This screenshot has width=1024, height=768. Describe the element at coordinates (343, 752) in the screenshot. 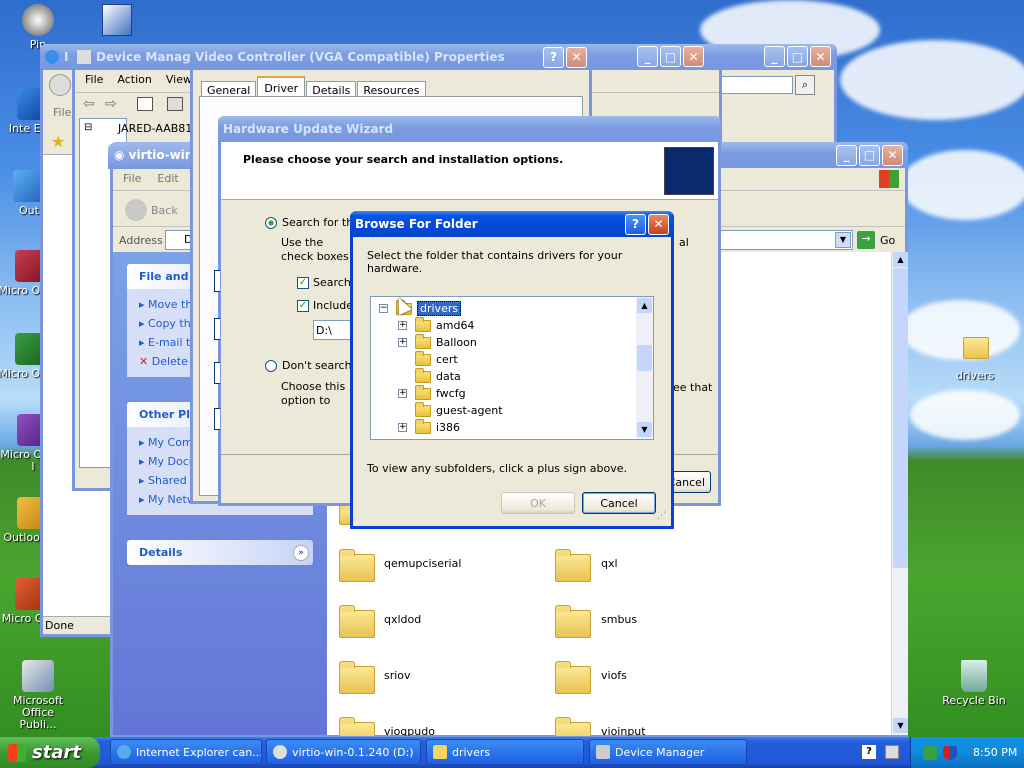

I see `taskbar-button-virtio: virtio-win-0.1.240 (D:)` at that location.